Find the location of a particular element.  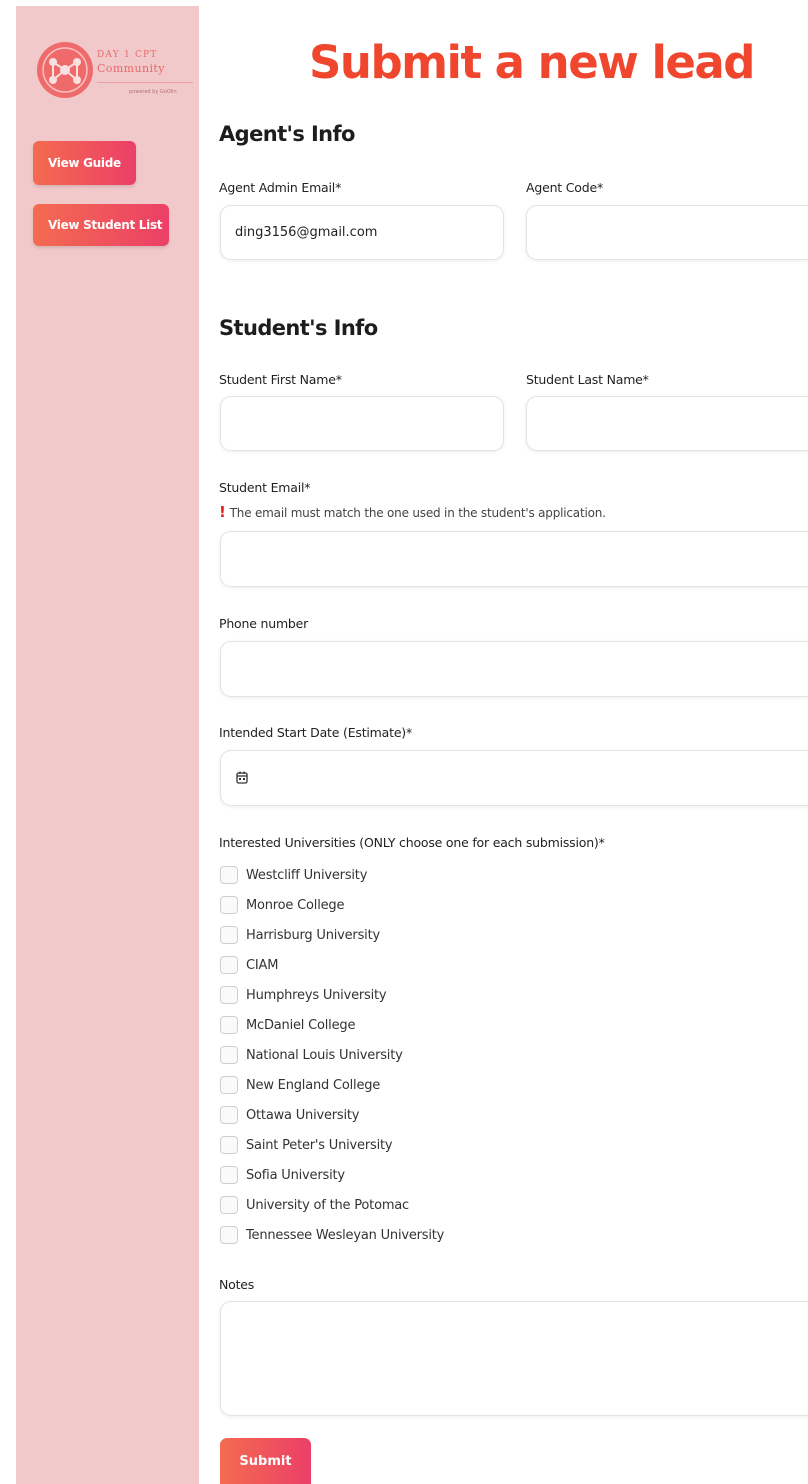

university-label: Monroe College is located at coordinates (295, 905).